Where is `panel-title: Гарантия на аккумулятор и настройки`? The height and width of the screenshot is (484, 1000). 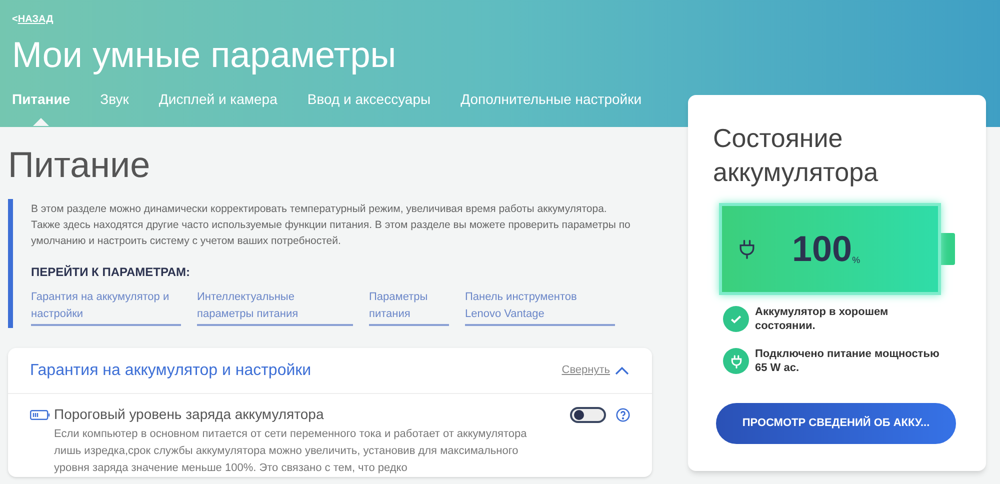 panel-title: Гарантия на аккумулятор и настройки is located at coordinates (171, 370).